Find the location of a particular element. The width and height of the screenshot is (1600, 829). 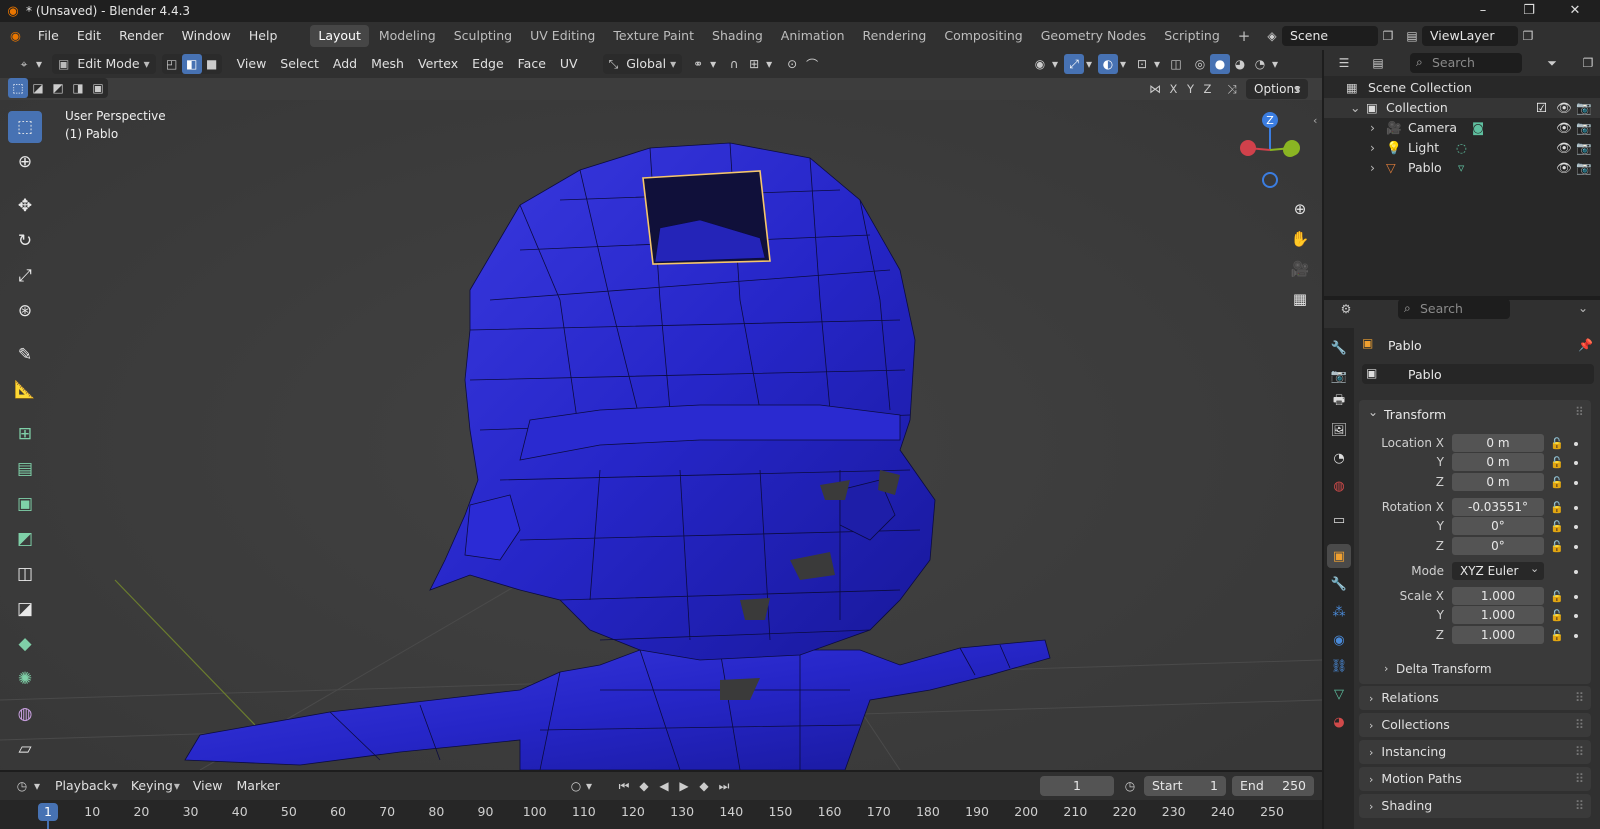

object-selector-icon: ▣ is located at coordinates (1371, 373).